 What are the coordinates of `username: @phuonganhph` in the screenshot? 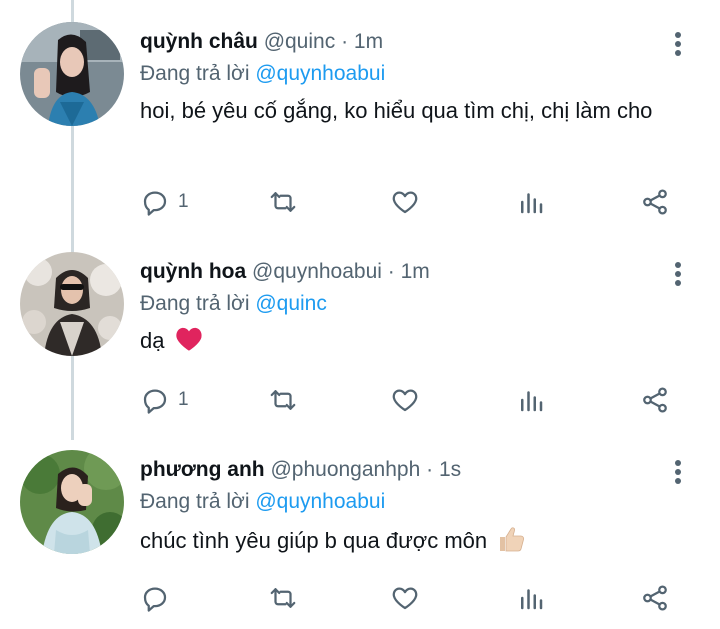 It's located at (345, 469).